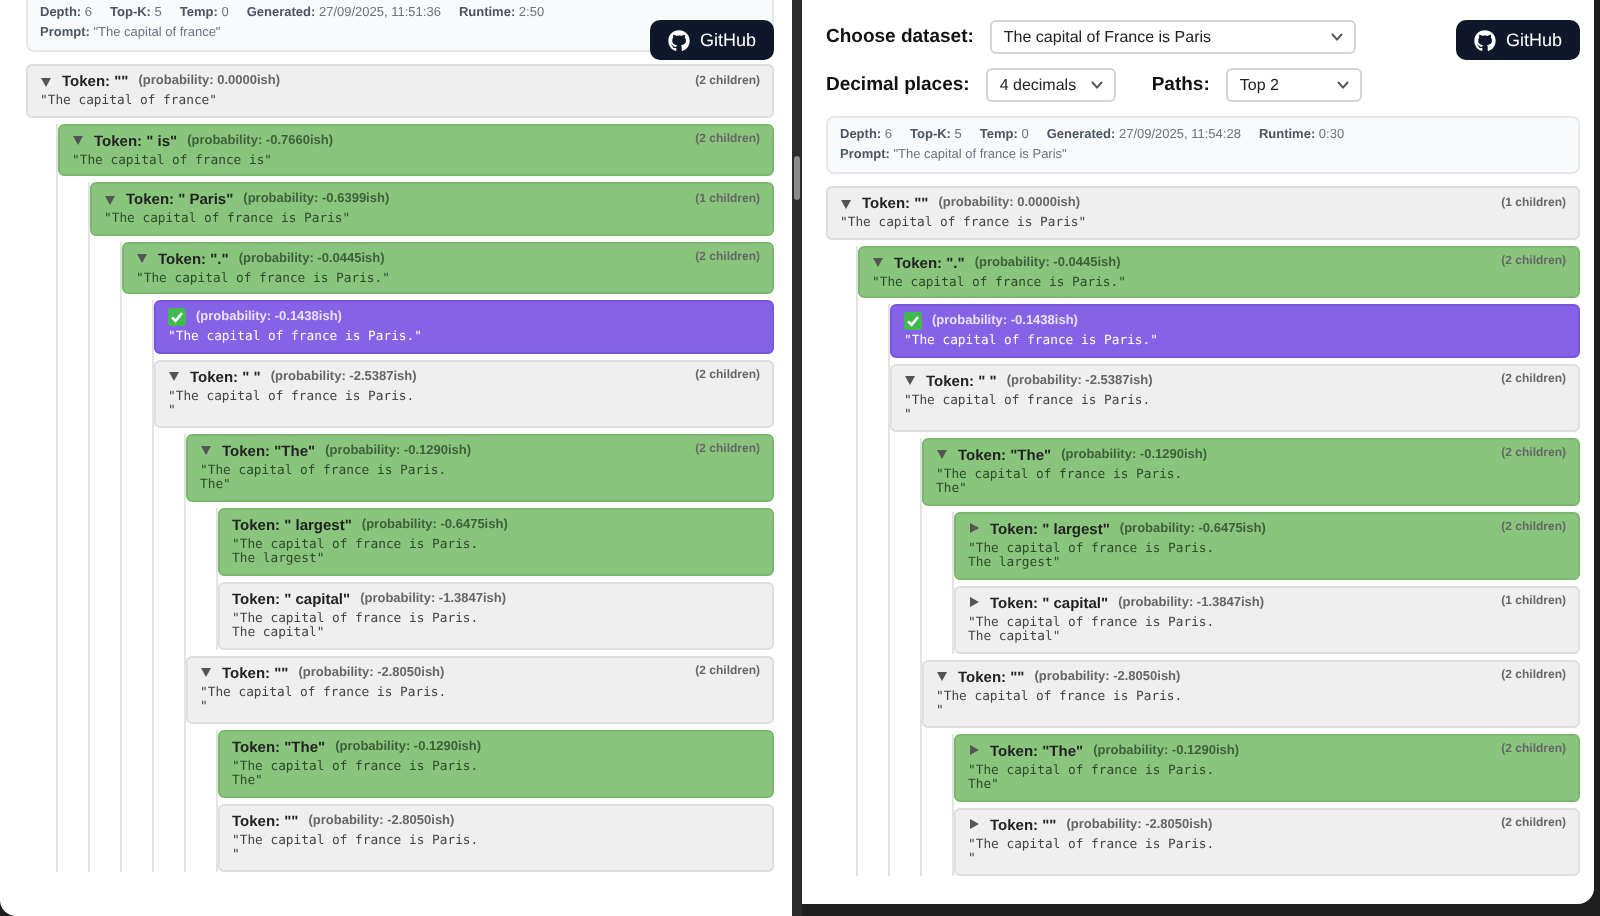 This screenshot has height=916, width=1600. What do you see at coordinates (898, 85) in the screenshot?
I see `decimal-places-label: Decimal places:` at bounding box center [898, 85].